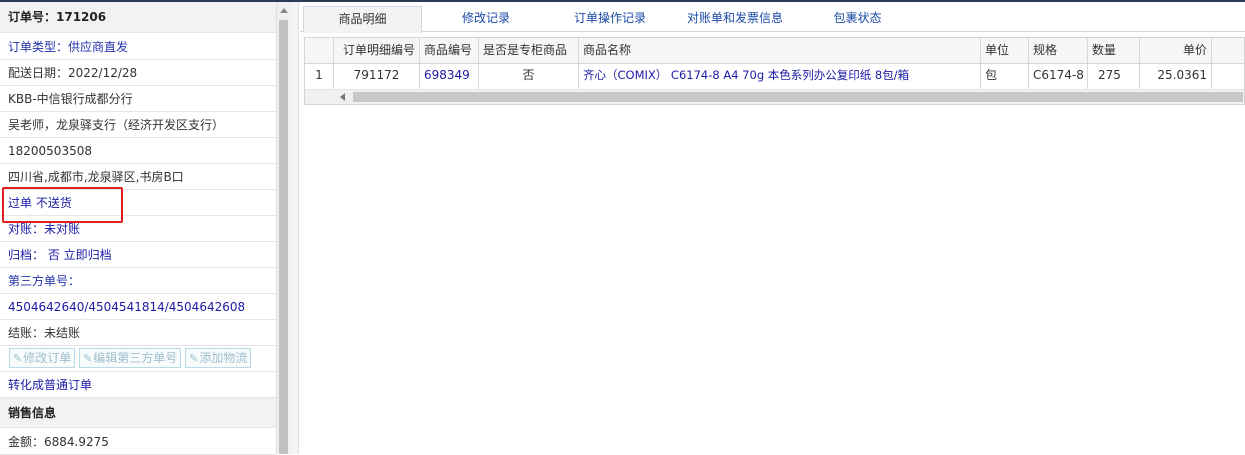 Image resolution: width=1245 pixels, height=455 pixels. I want to click on contact-info: 吴老师，龙泉驿支行（经济开发区支行）, so click(138, 125).